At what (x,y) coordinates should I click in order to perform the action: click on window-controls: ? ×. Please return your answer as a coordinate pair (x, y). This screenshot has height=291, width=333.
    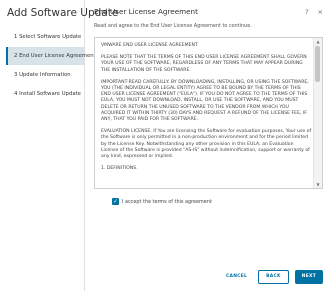
    Looking at the image, I should click on (314, 12).